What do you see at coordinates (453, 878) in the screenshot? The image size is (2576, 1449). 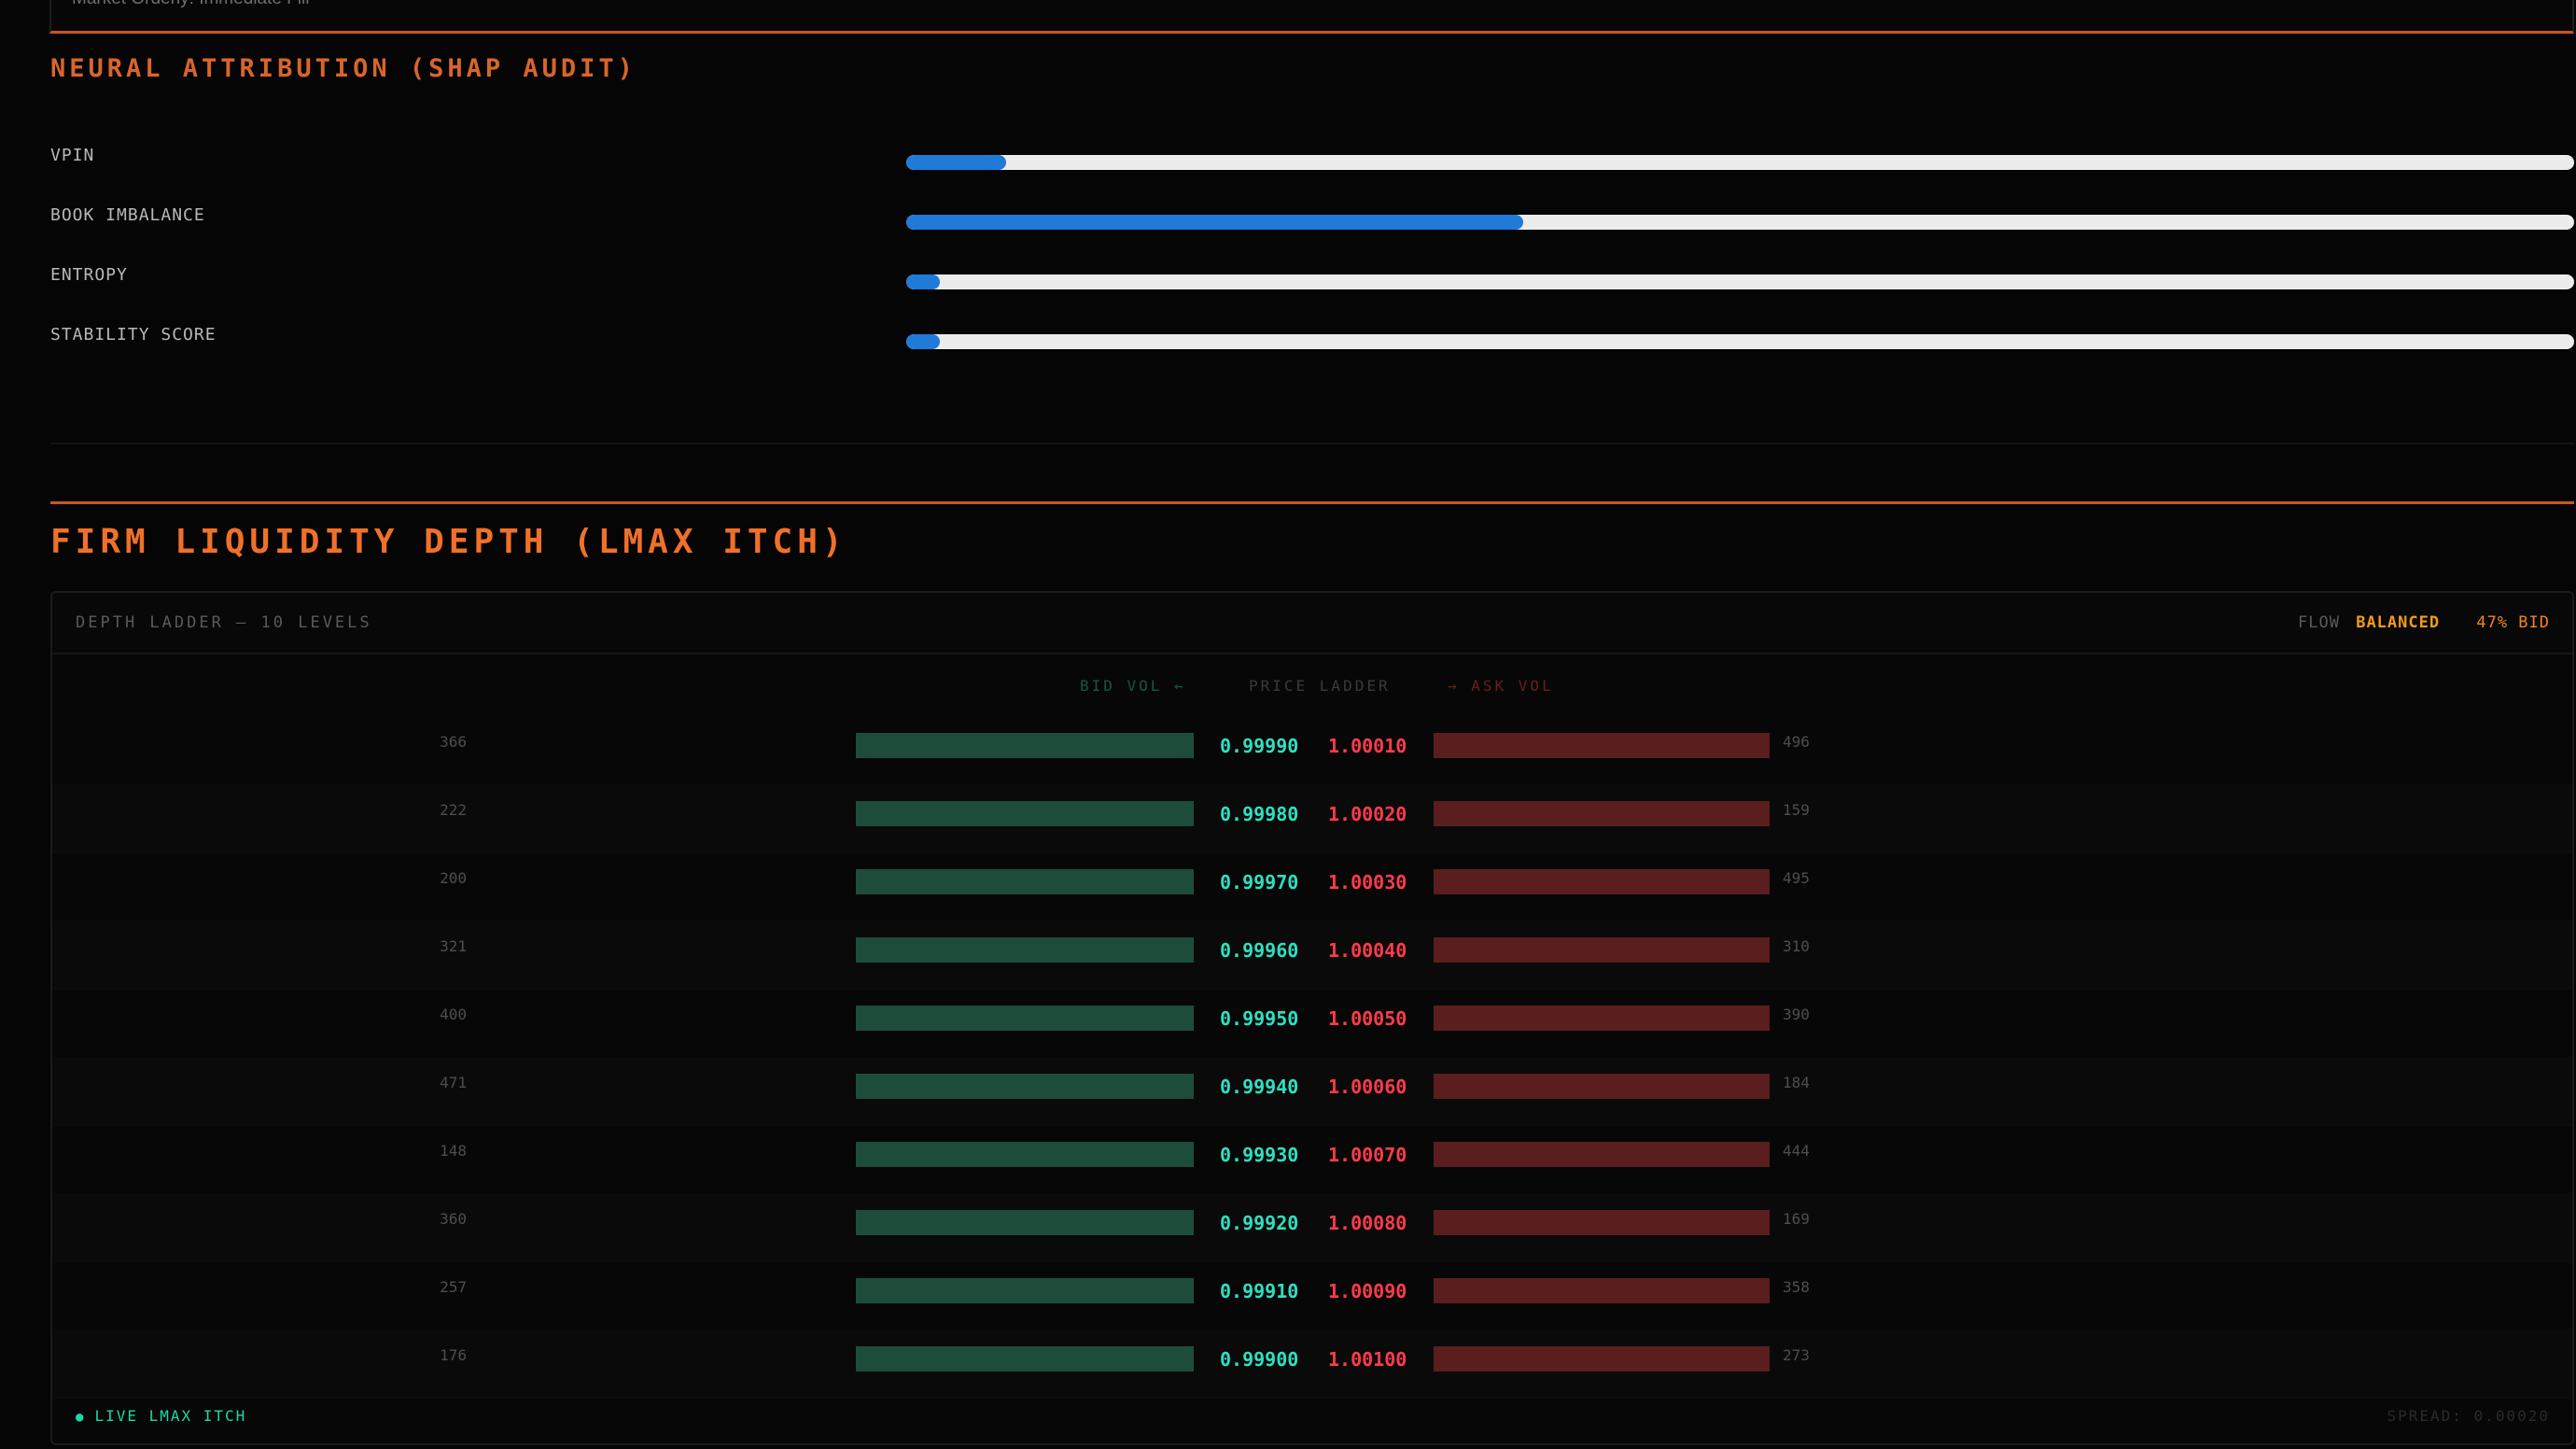 I see `bid-volume: 200` at bounding box center [453, 878].